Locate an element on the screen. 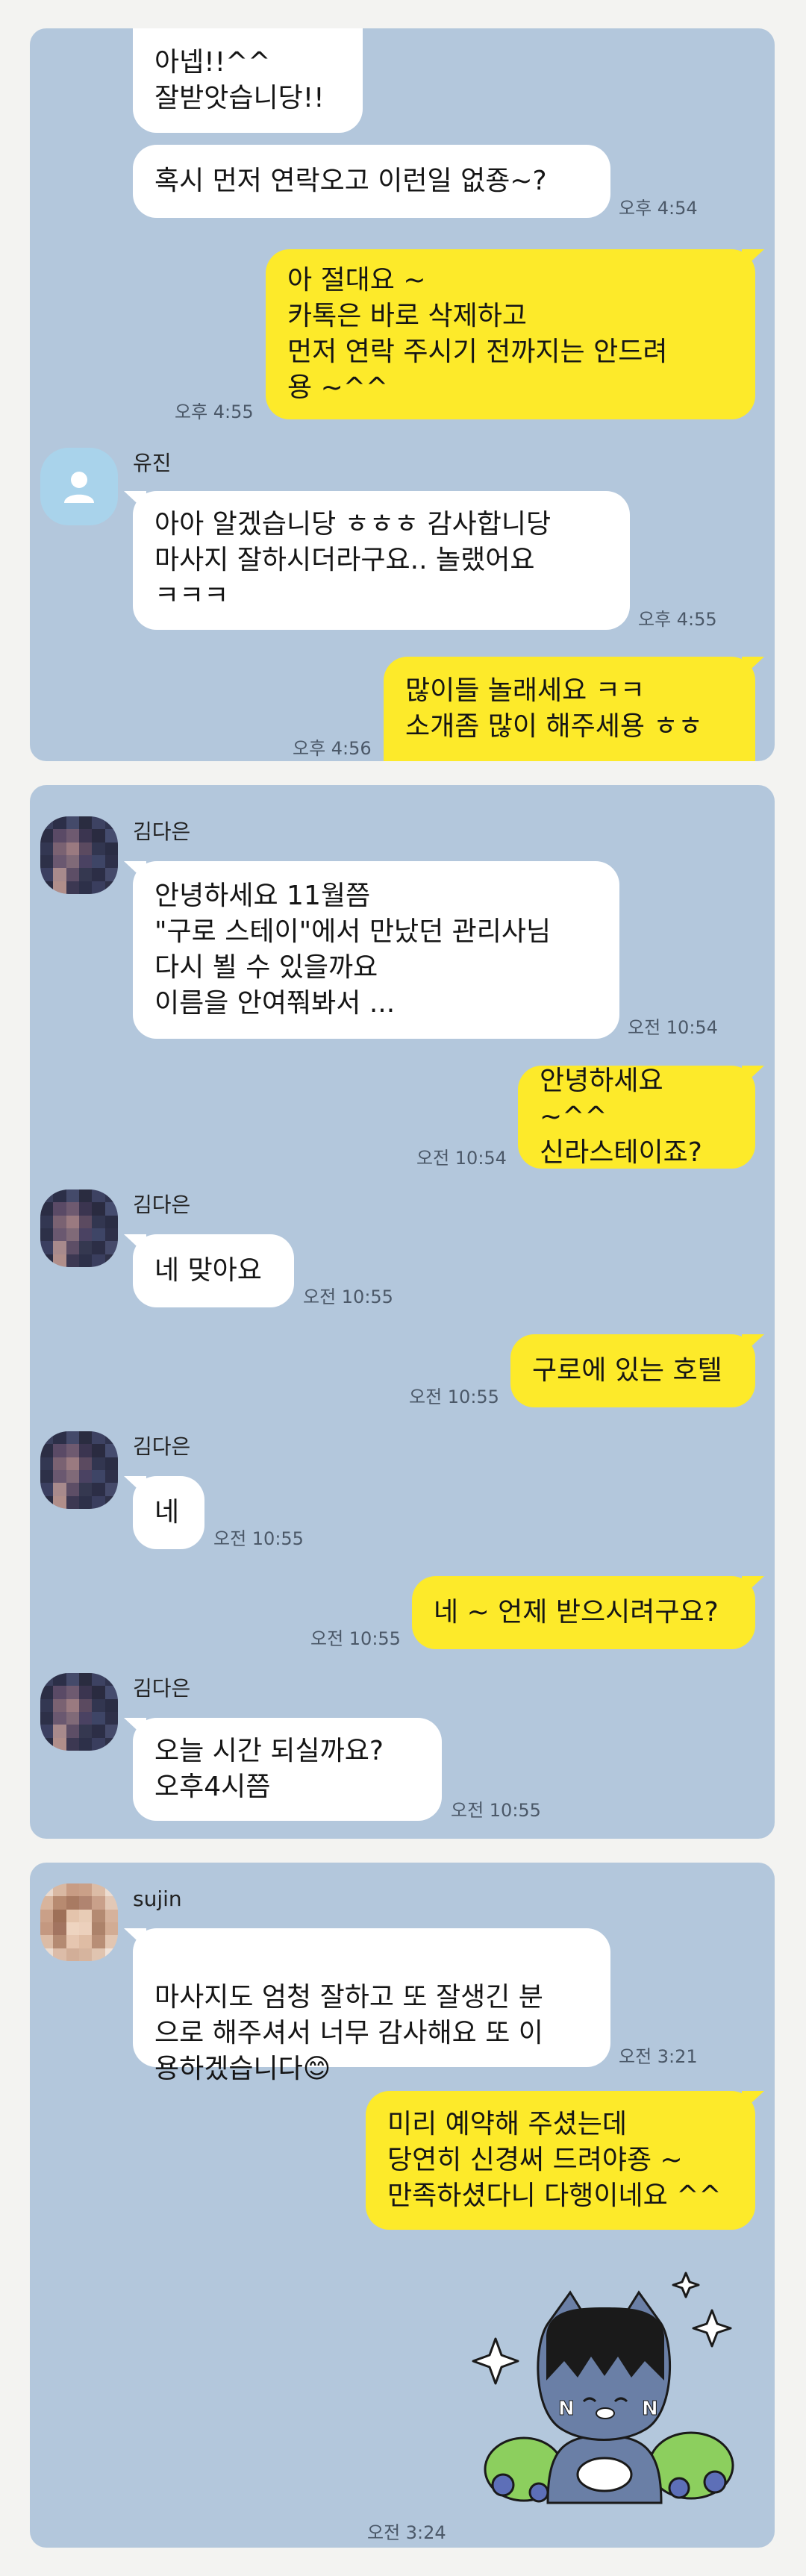  message-bubble-incoming: 혹시 먼저 연락오고 이런일 없죵~? is located at coordinates (371, 181).